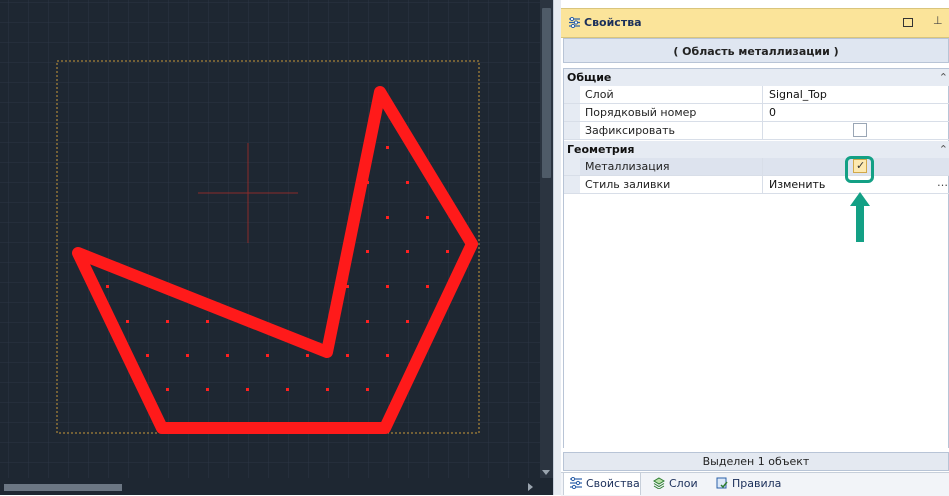  Describe the element at coordinates (756, 50) in the screenshot. I see `selection-title: ( Область металлизации )` at that location.